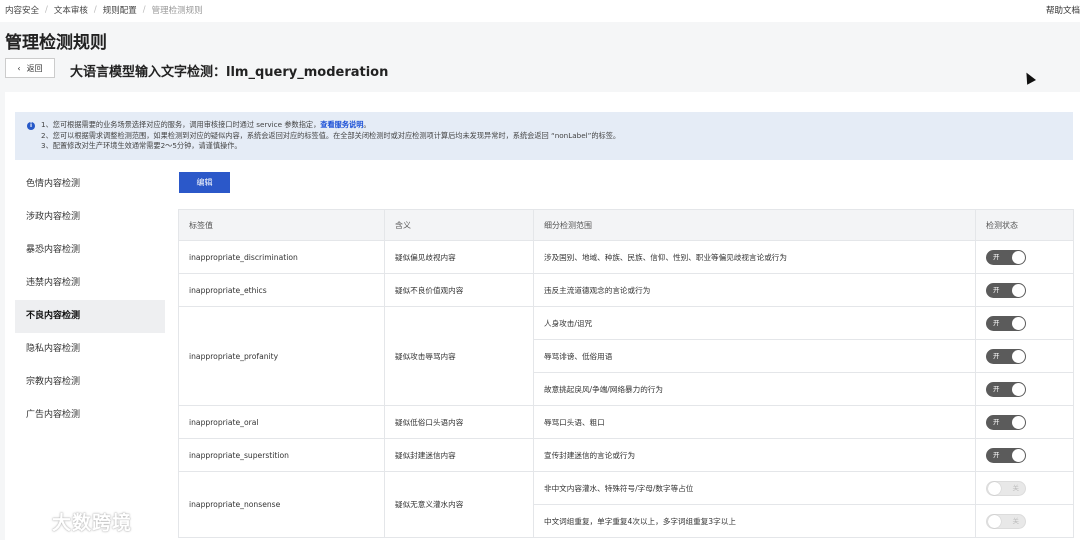 Image resolution: width=1080 pixels, height=540 pixels. Describe the element at coordinates (70, 521) in the screenshot. I see `watermark: 大数跨境` at that location.